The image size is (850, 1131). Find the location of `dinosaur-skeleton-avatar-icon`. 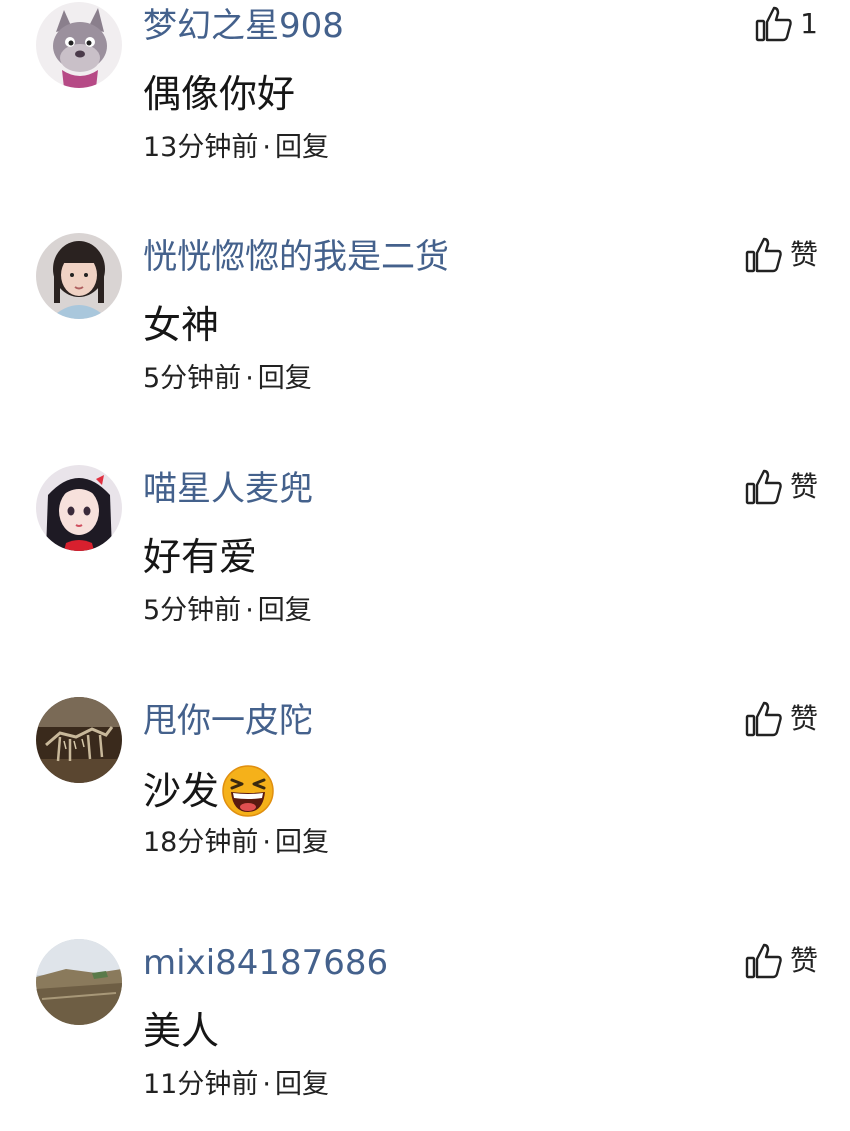

dinosaur-skeleton-avatar-icon is located at coordinates (79, 740).